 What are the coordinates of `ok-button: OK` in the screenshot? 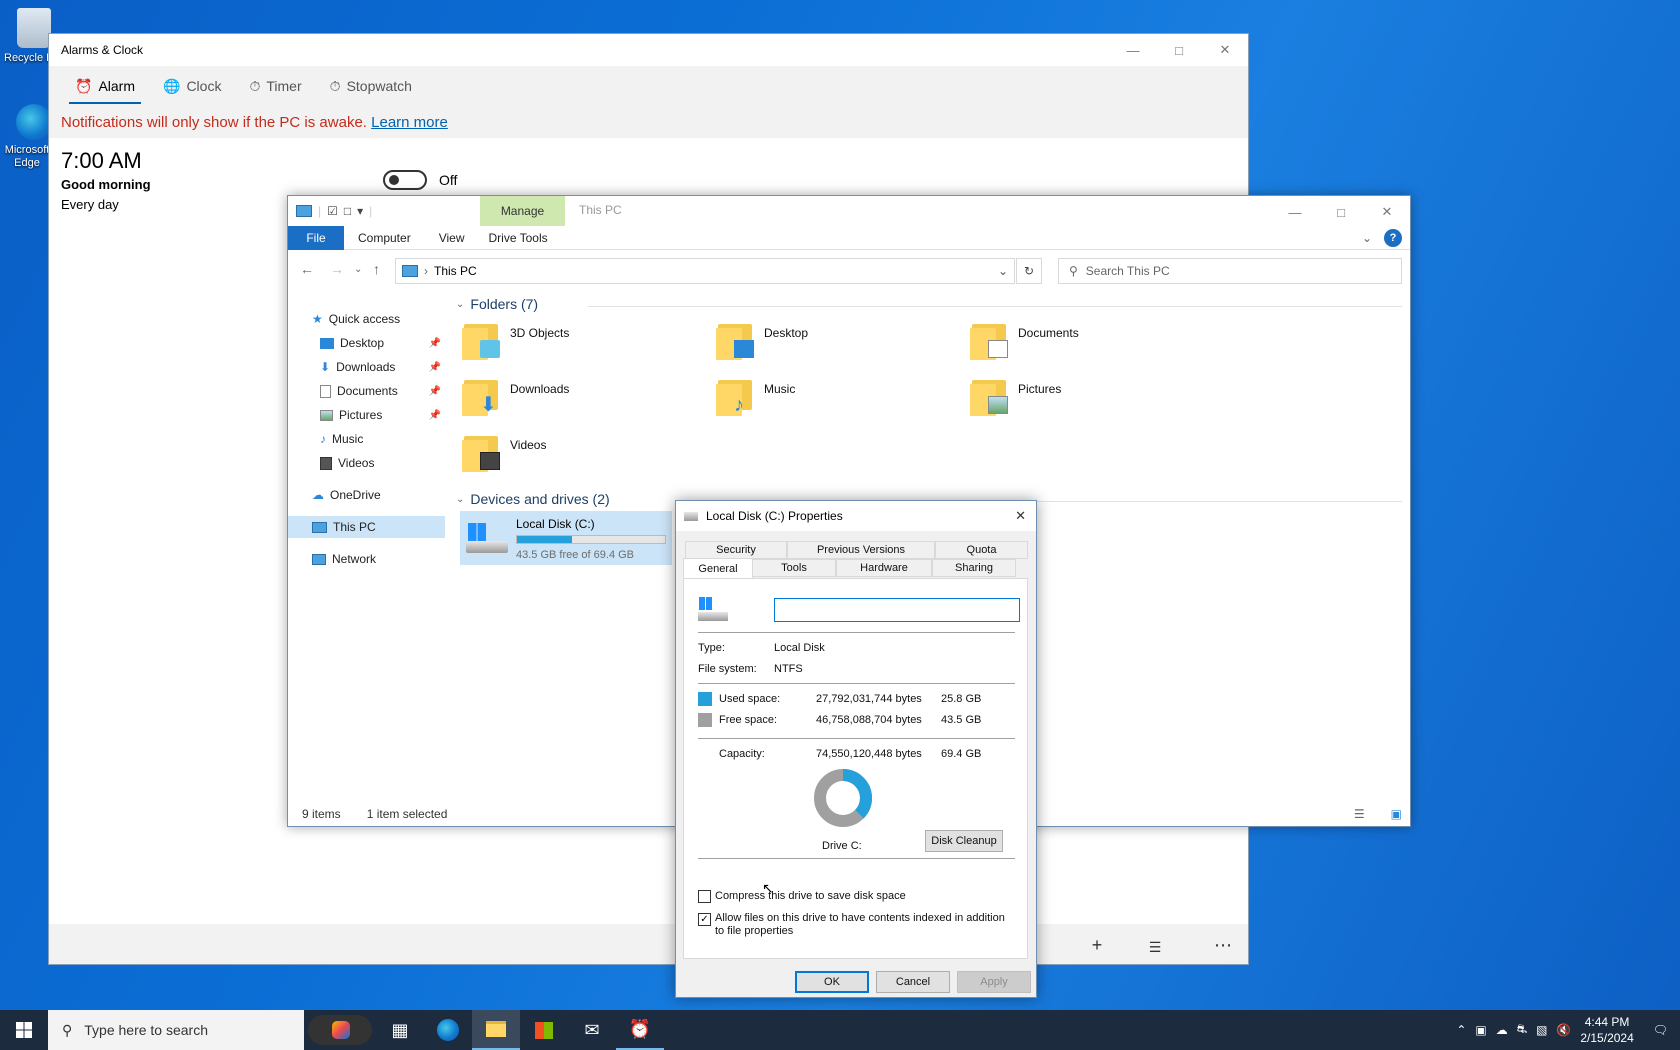 It's located at (832, 982).